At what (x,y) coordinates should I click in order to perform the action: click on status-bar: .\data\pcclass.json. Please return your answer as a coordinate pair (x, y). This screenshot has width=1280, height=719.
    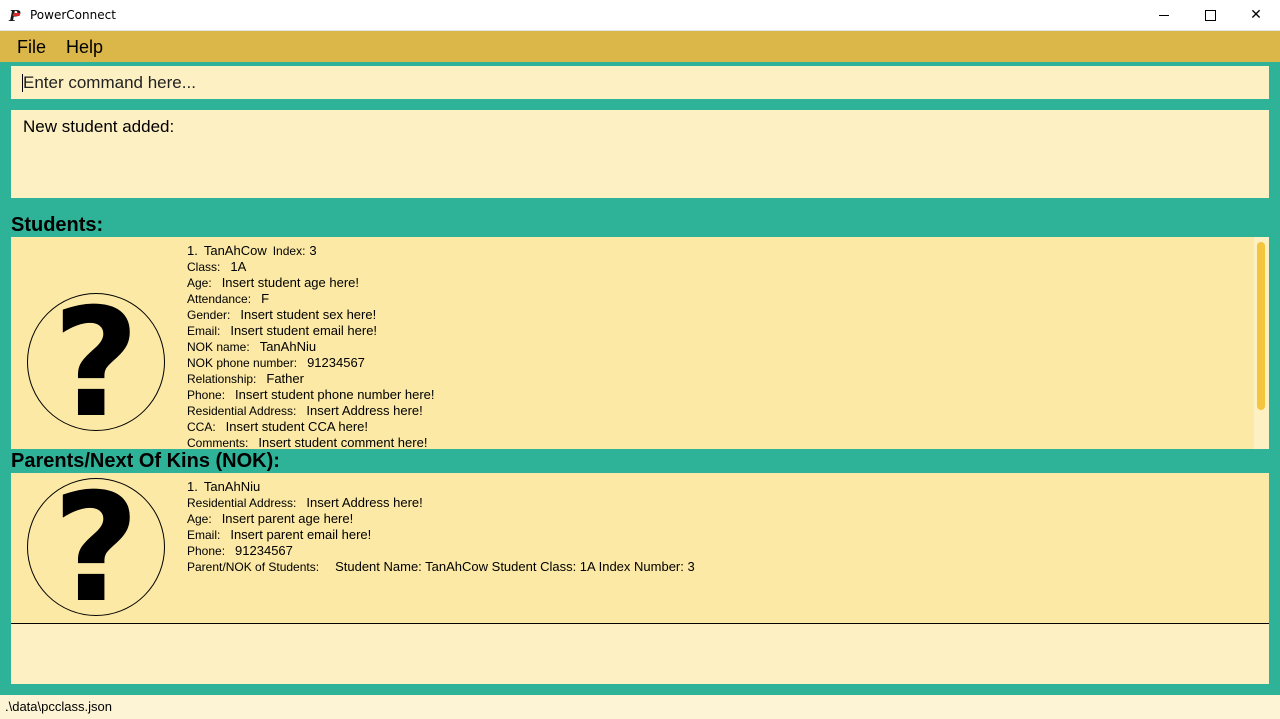
    Looking at the image, I should click on (640, 707).